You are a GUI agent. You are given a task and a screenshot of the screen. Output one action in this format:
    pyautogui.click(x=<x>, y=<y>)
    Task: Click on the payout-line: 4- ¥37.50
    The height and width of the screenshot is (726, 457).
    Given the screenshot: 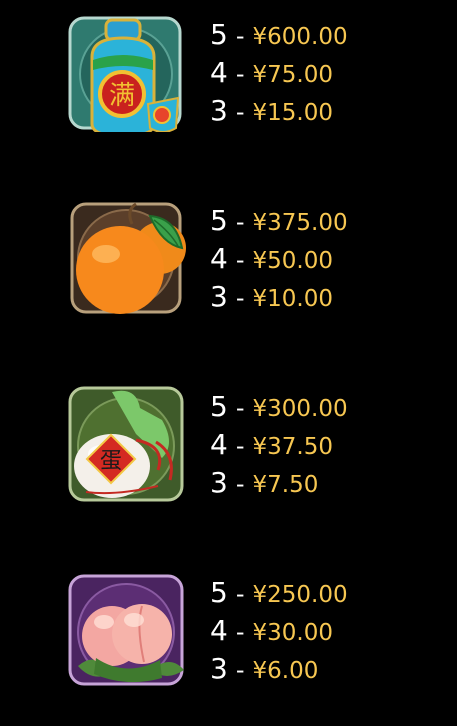 What is the action you would take?
    pyautogui.click(x=330, y=445)
    